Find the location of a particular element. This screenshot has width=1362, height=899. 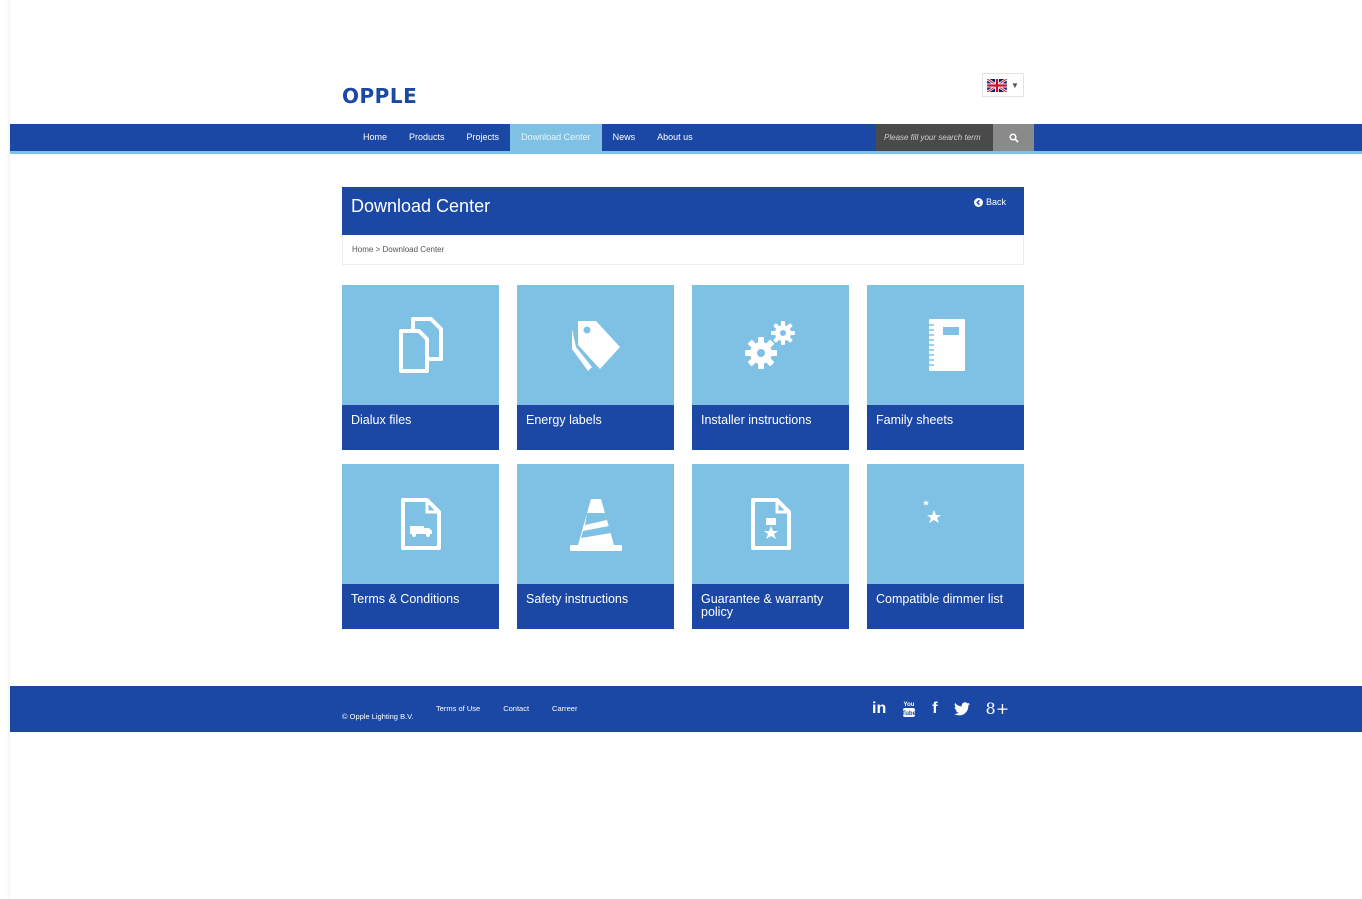

tile-terms-conditions: Terms & Conditions is located at coordinates (420, 546).